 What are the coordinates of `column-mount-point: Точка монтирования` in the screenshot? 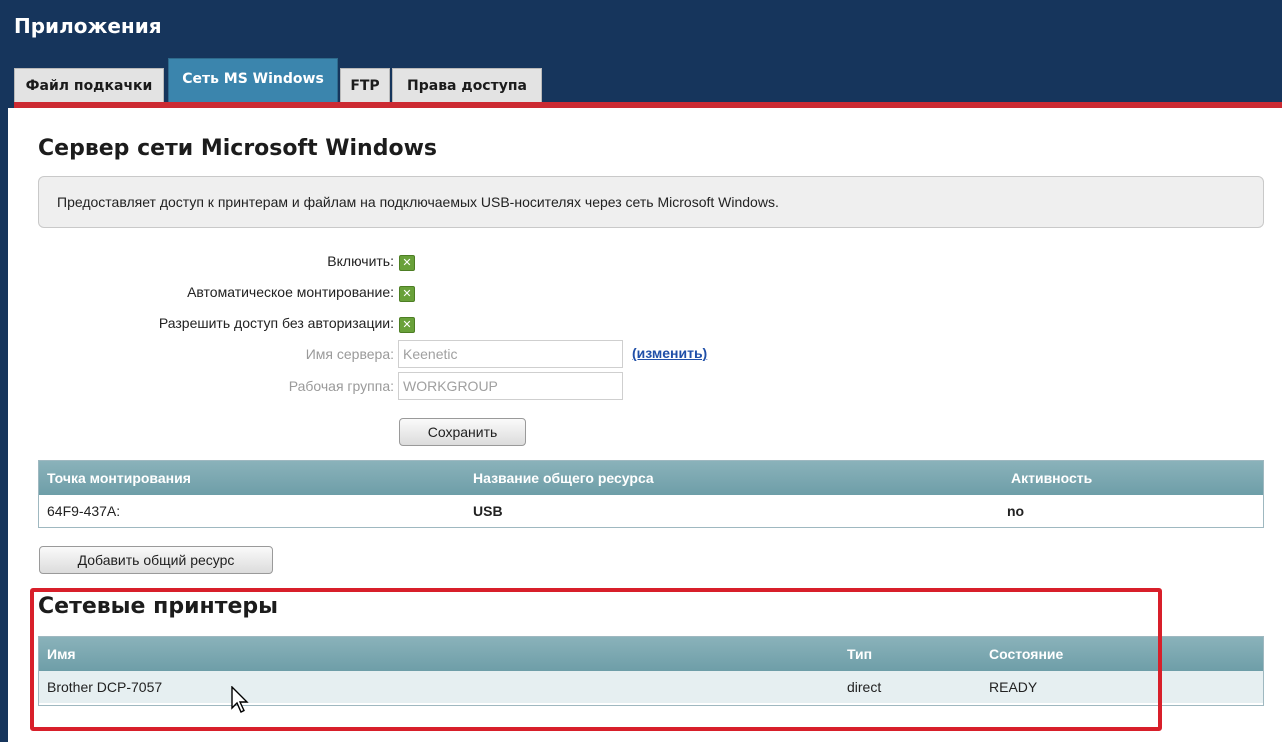 It's located at (119, 478).